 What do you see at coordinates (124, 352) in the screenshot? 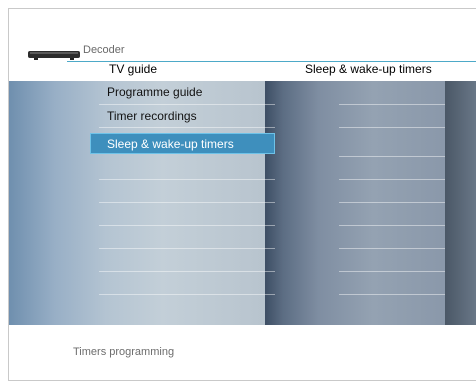
I see `status-text: Timers programming` at bounding box center [124, 352].